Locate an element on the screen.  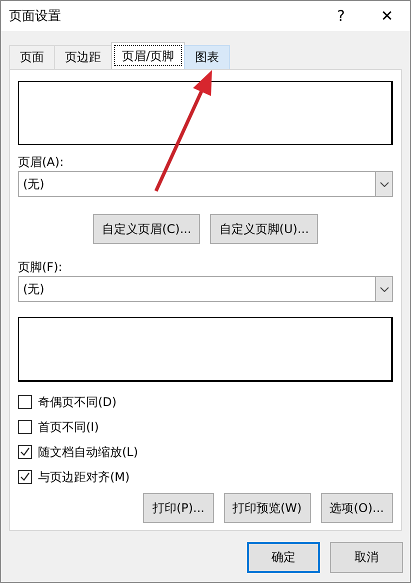
window-title: 页面设置 is located at coordinates (35, 16).